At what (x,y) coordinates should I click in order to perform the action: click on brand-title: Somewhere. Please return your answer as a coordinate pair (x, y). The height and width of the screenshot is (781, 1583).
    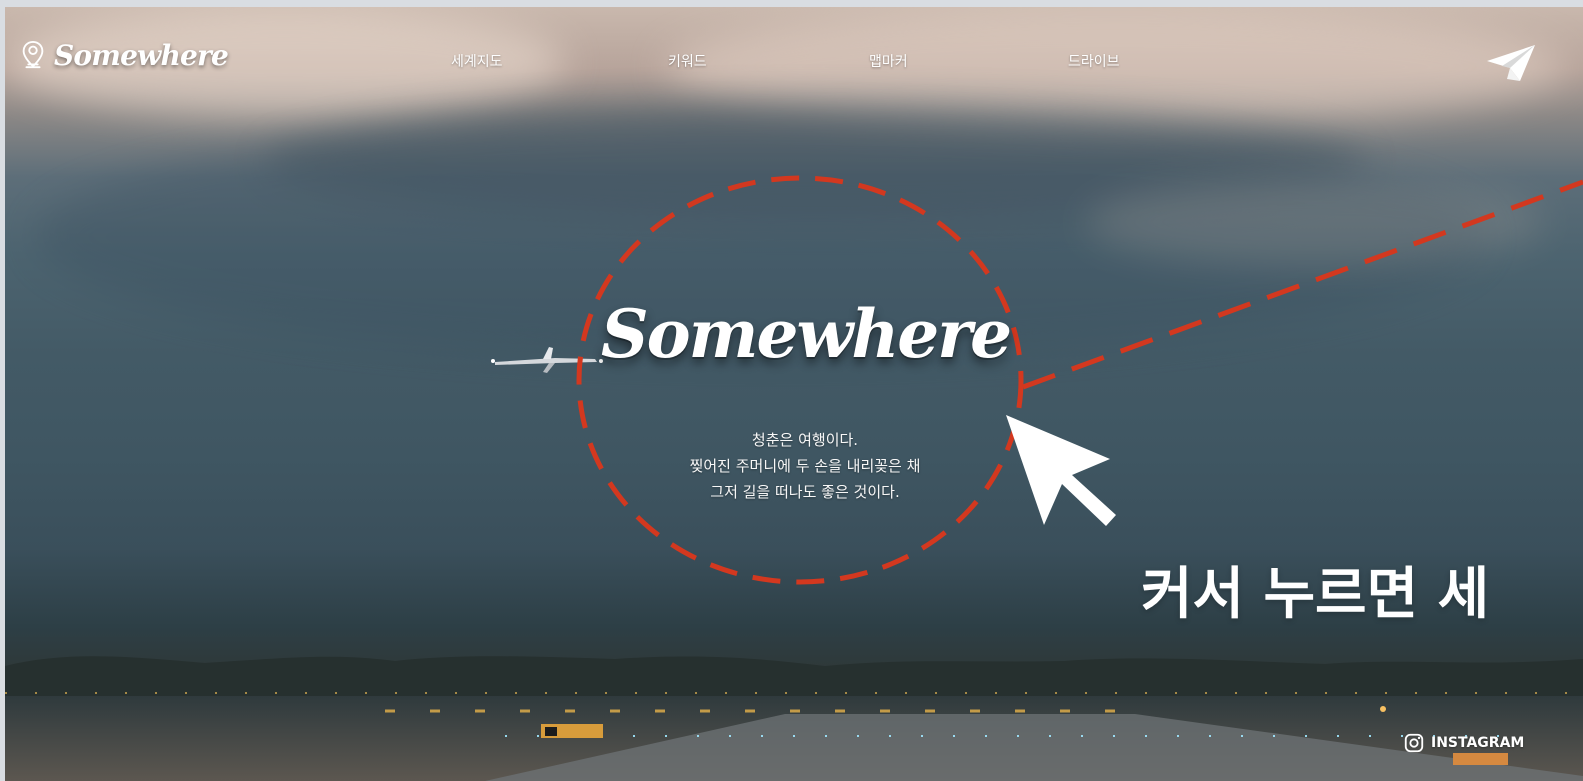
    Looking at the image, I should click on (141, 55).